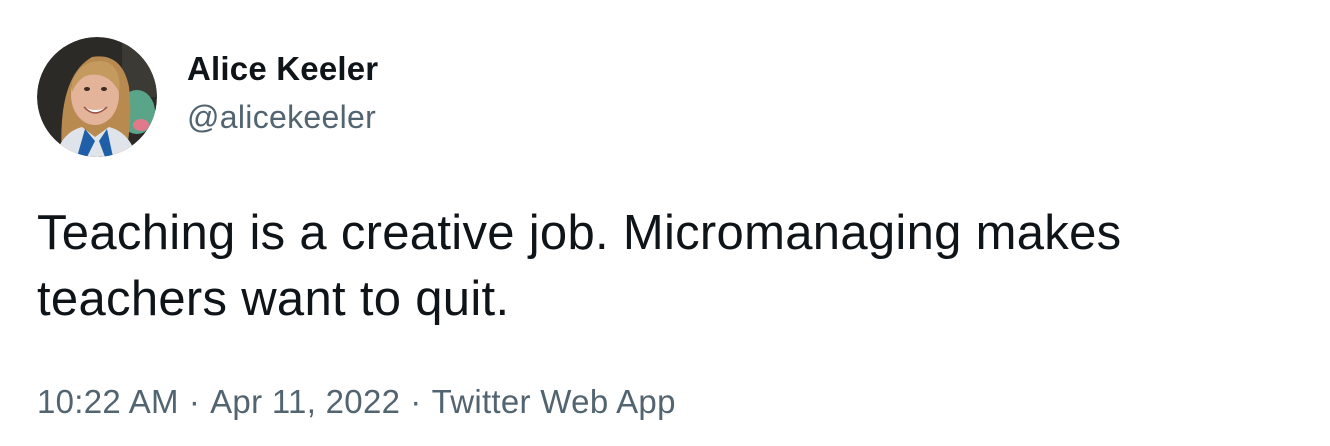  I want to click on tweet-meta: 10:22 AM · Apr 11, 2022 · Twitter Web App, so click(356, 402).